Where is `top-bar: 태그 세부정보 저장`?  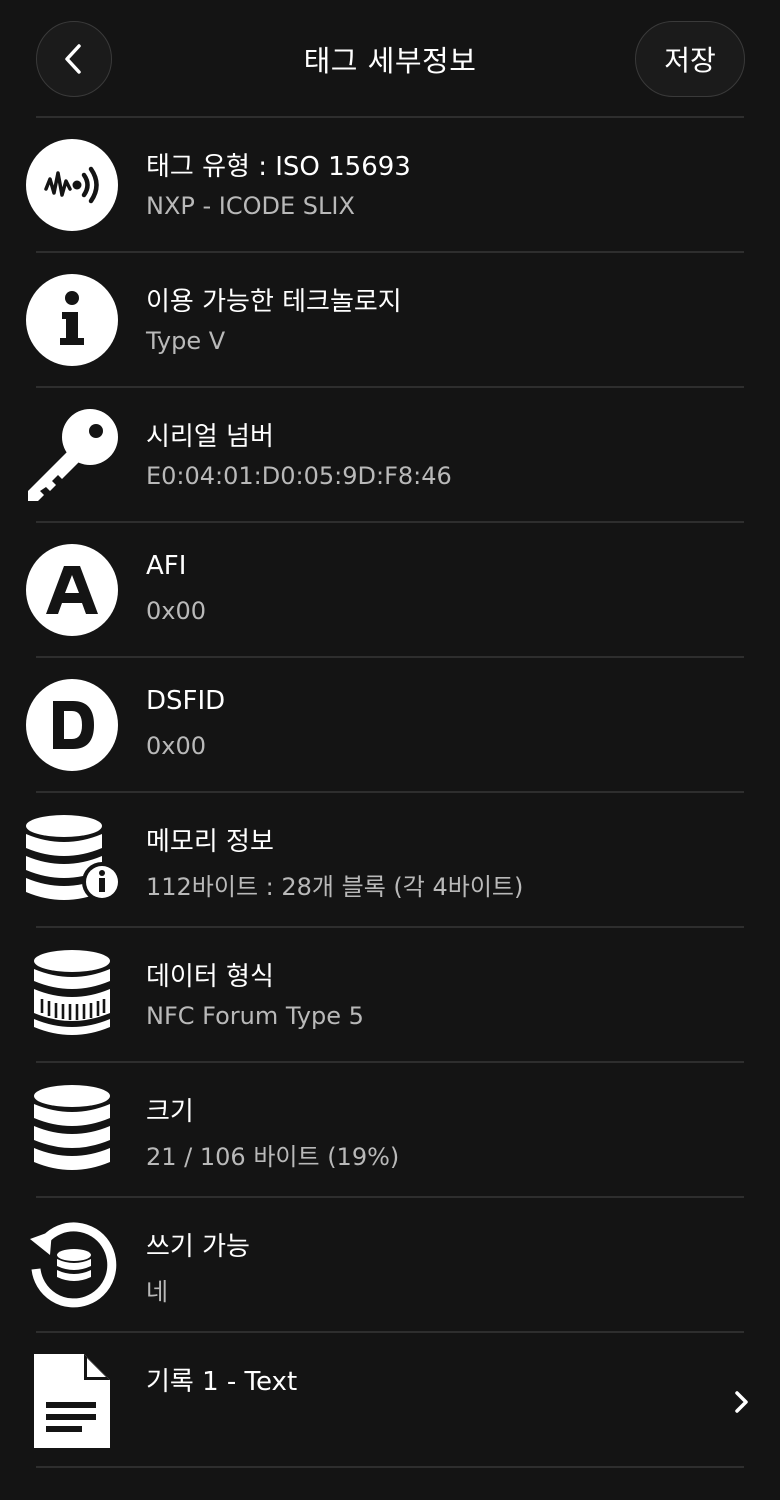
top-bar: 태그 세부정보 저장 is located at coordinates (390, 59).